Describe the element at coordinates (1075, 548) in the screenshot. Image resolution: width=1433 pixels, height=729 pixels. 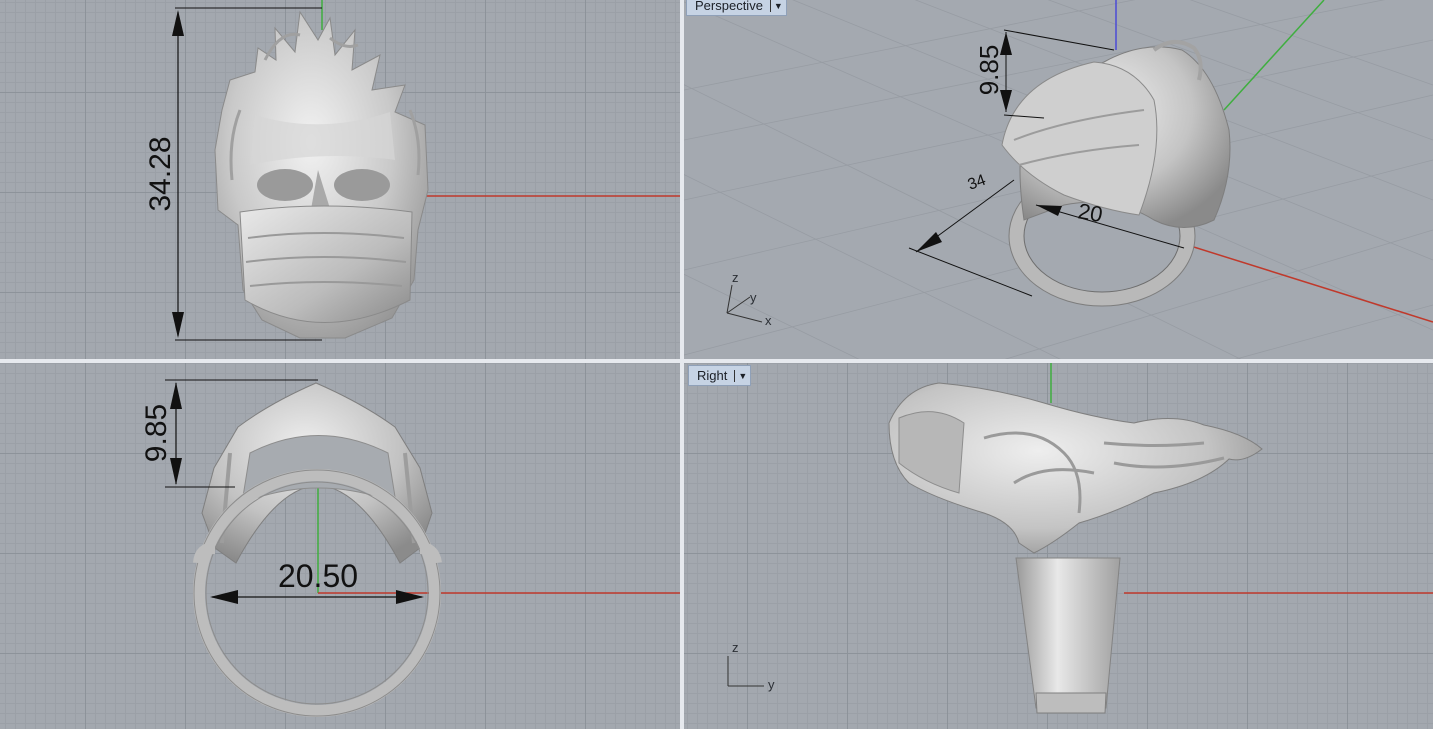
I see `ring-right-view` at that location.